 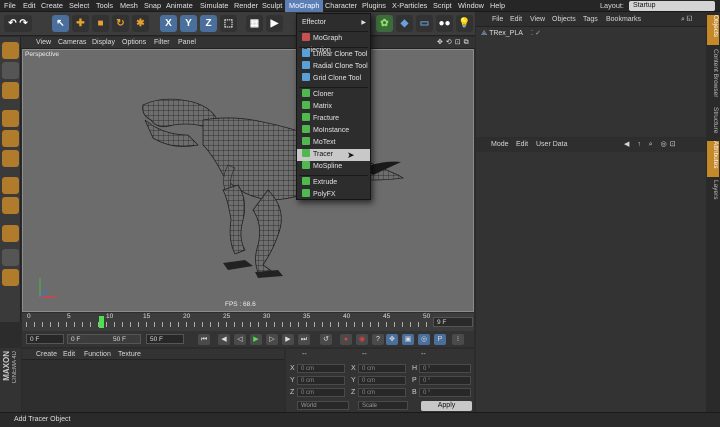 I want to click on playhead, so click(x=101, y=322).